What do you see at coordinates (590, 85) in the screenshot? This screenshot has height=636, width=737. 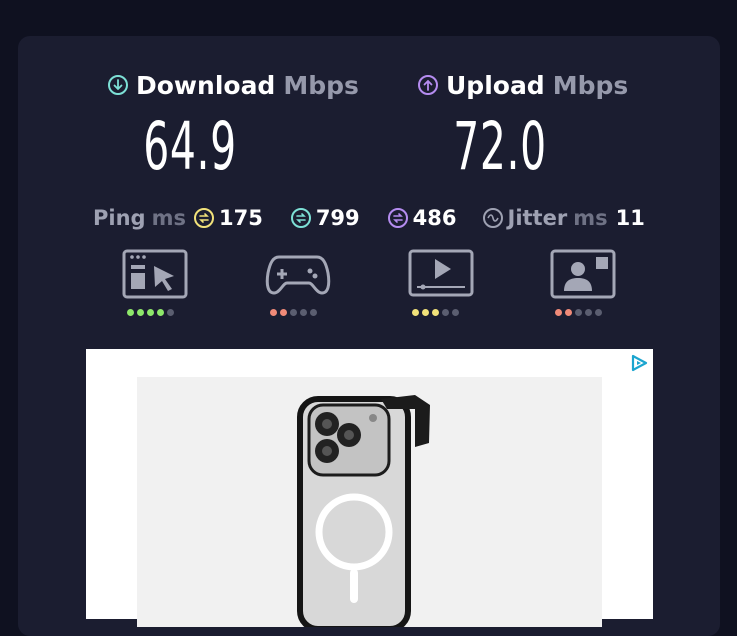 I see `upload-unit: Mbps` at bounding box center [590, 85].